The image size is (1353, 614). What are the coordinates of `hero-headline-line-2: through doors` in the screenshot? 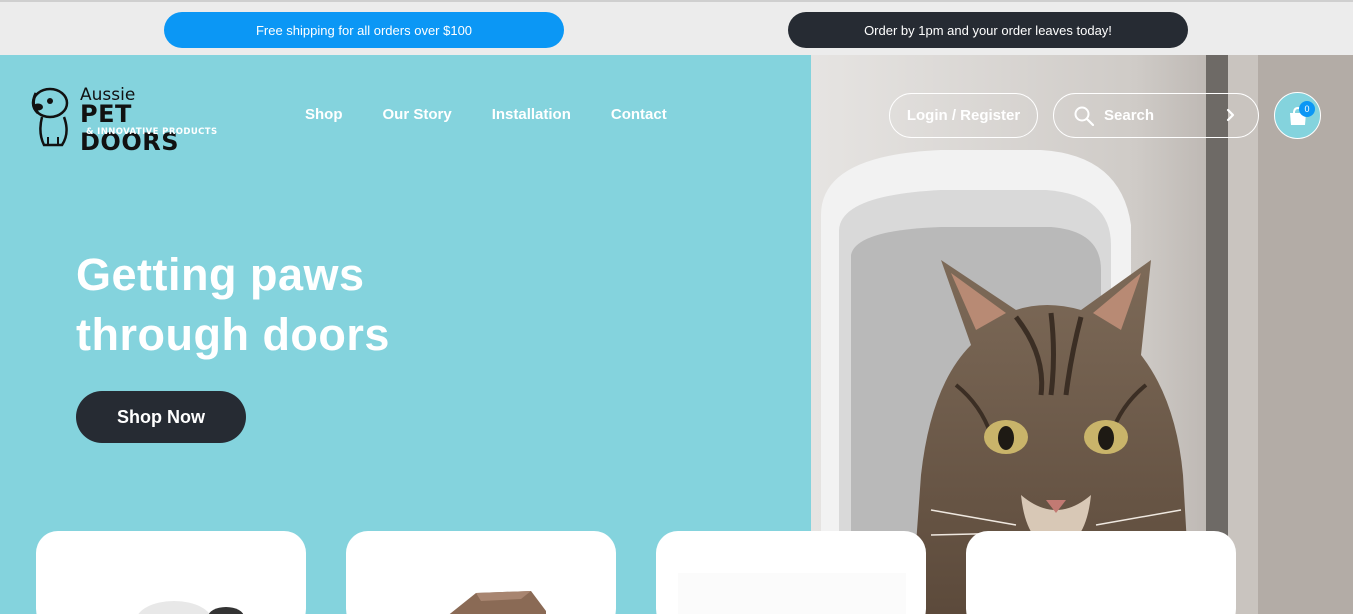 It's located at (233, 334).